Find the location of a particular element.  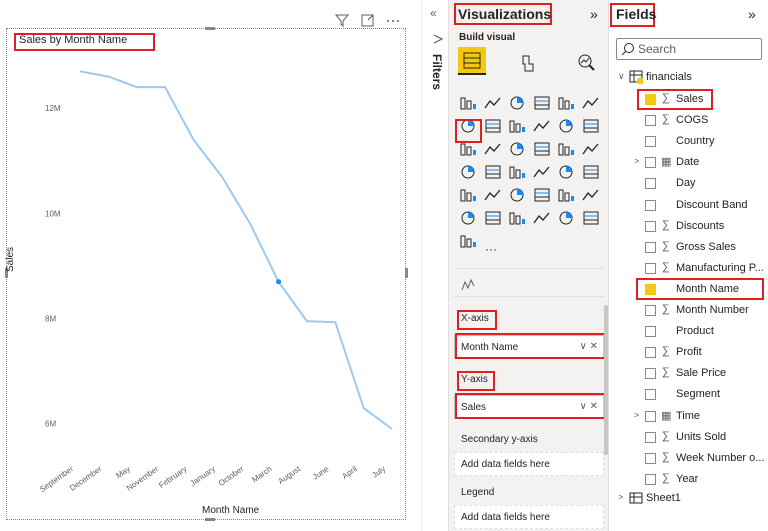

field-label: Gross Sales is located at coordinates (706, 246).